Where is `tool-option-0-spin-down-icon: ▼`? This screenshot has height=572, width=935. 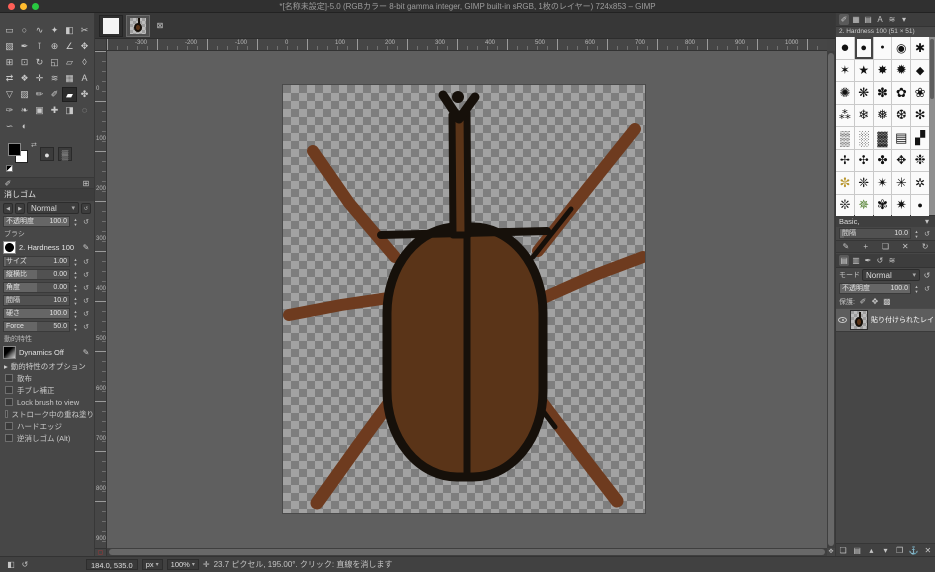
tool-option-0-spin-down-icon: ▼ is located at coordinates (75, 264).